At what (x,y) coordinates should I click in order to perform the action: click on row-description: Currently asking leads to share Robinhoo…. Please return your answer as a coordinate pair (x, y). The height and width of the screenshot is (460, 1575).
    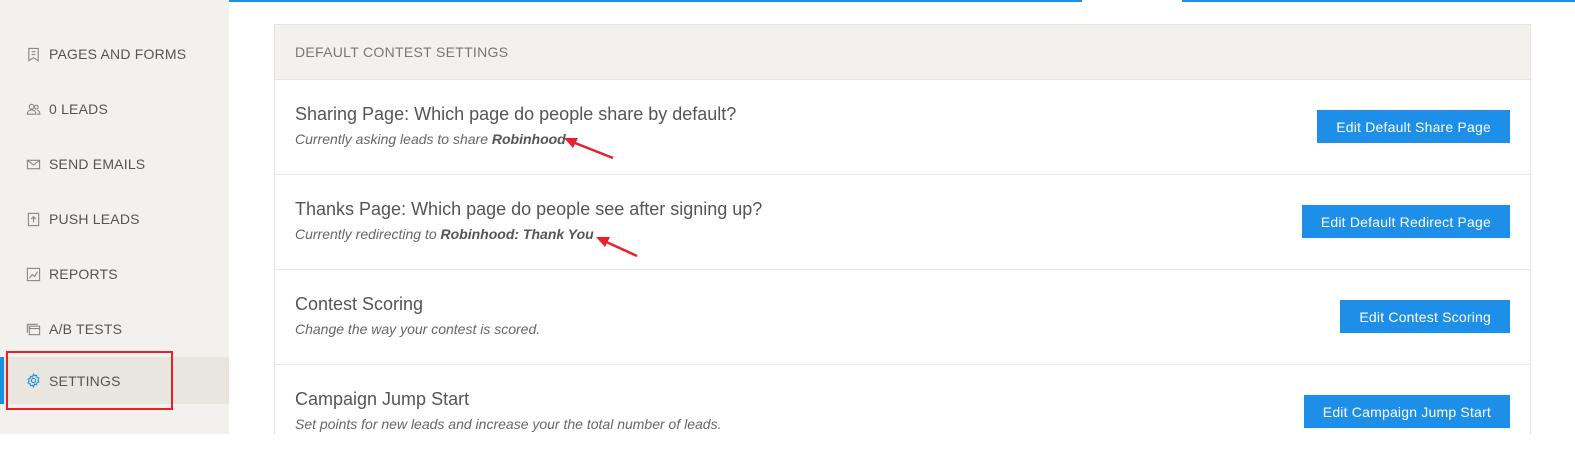
    Looking at the image, I should click on (430, 139).